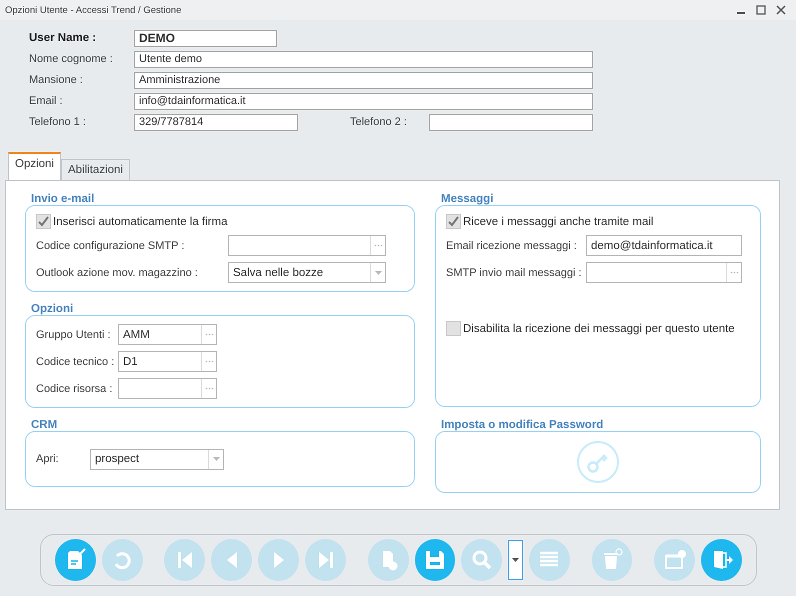 Image resolution: width=796 pixels, height=596 pixels. Describe the element at coordinates (664, 245) in the screenshot. I see `text-field: demo@tdainformatica.it` at that location.